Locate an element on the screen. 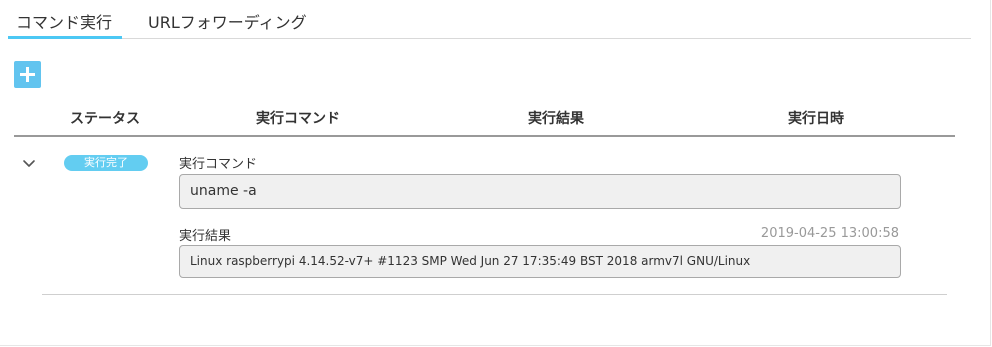  status-badge: 実行完了 is located at coordinates (106, 163).